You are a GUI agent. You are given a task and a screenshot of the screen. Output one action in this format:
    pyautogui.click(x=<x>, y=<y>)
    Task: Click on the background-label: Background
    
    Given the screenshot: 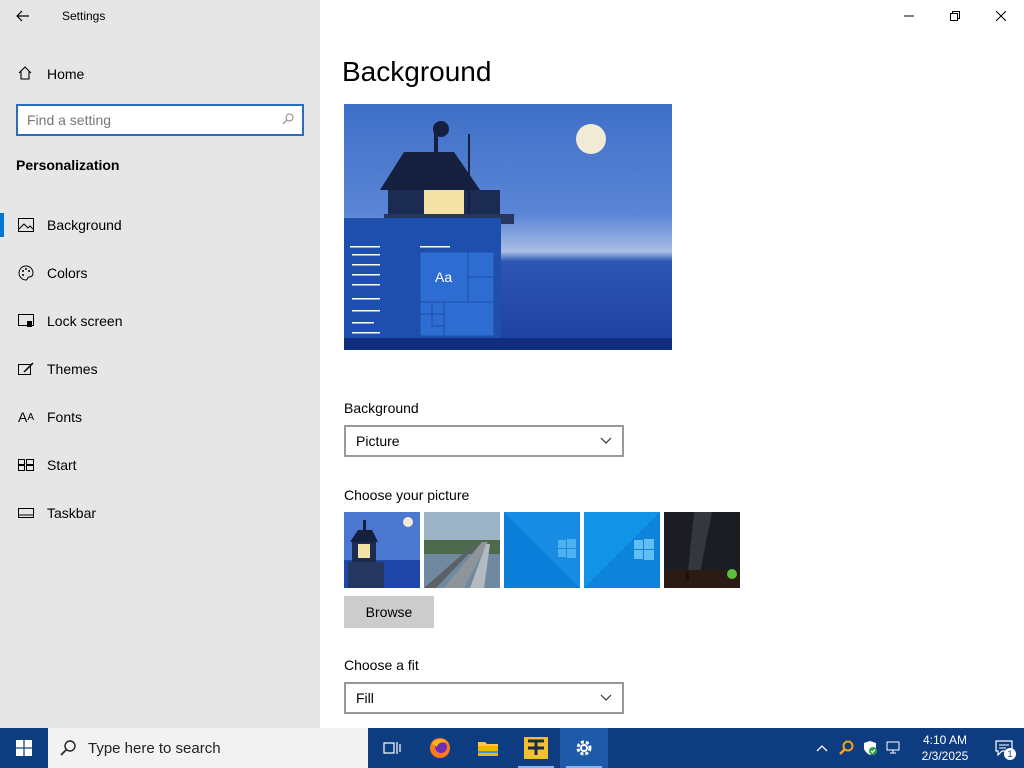 What is the action you would take?
    pyautogui.click(x=381, y=408)
    